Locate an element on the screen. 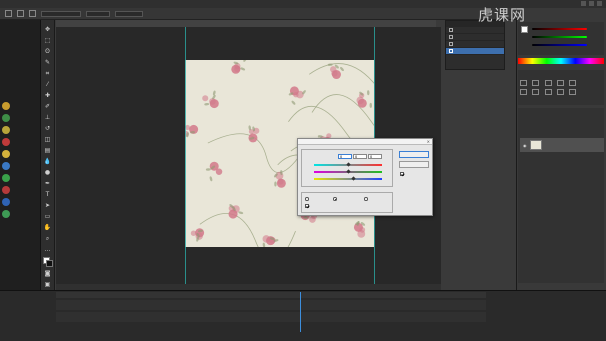 The height and width of the screenshot is (341, 606). level-cyan-red-input: 0 is located at coordinates (345, 156).